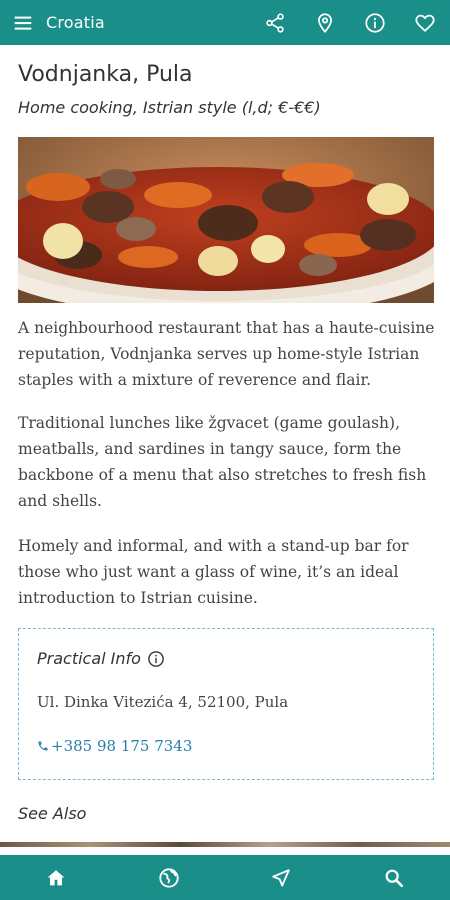 This screenshot has height=900, width=450. I want to click on see-also-image-preview, so click(225, 844).